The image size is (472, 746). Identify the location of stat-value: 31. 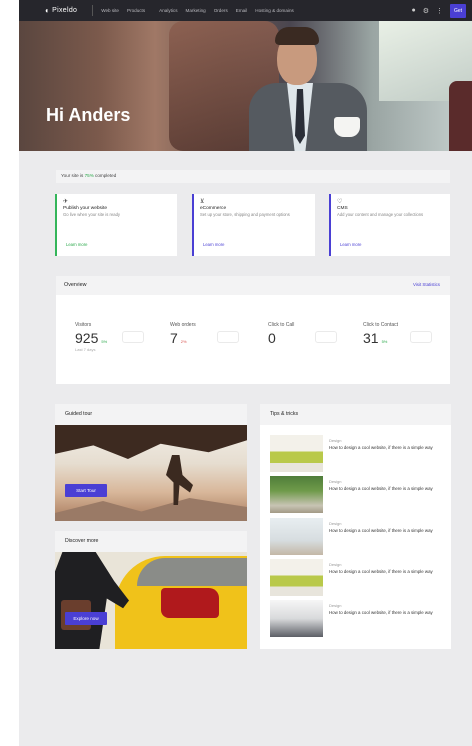
(371, 338).